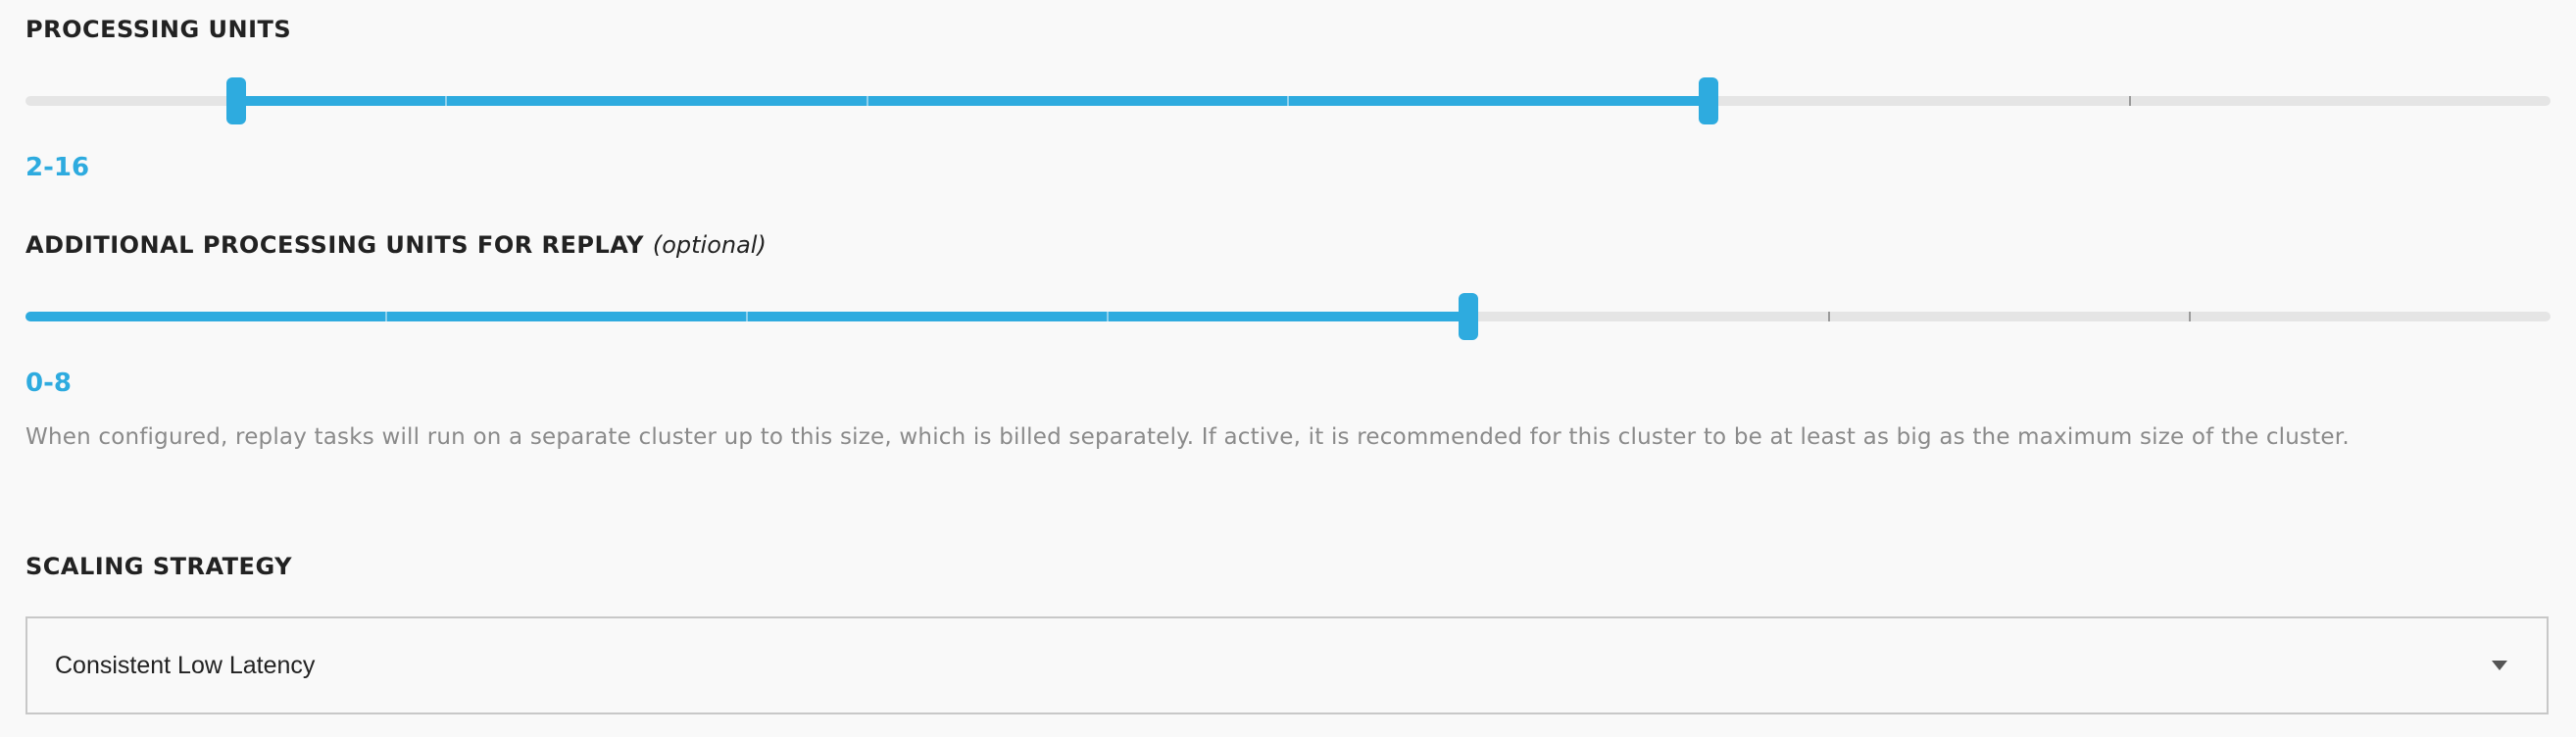 The image size is (2576, 737). I want to click on optional-label: (optional), so click(709, 245).